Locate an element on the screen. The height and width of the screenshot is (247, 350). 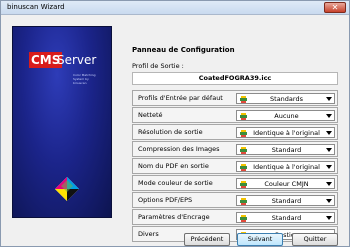
setting-value: Couleur CMJN is located at coordinates (286, 184).